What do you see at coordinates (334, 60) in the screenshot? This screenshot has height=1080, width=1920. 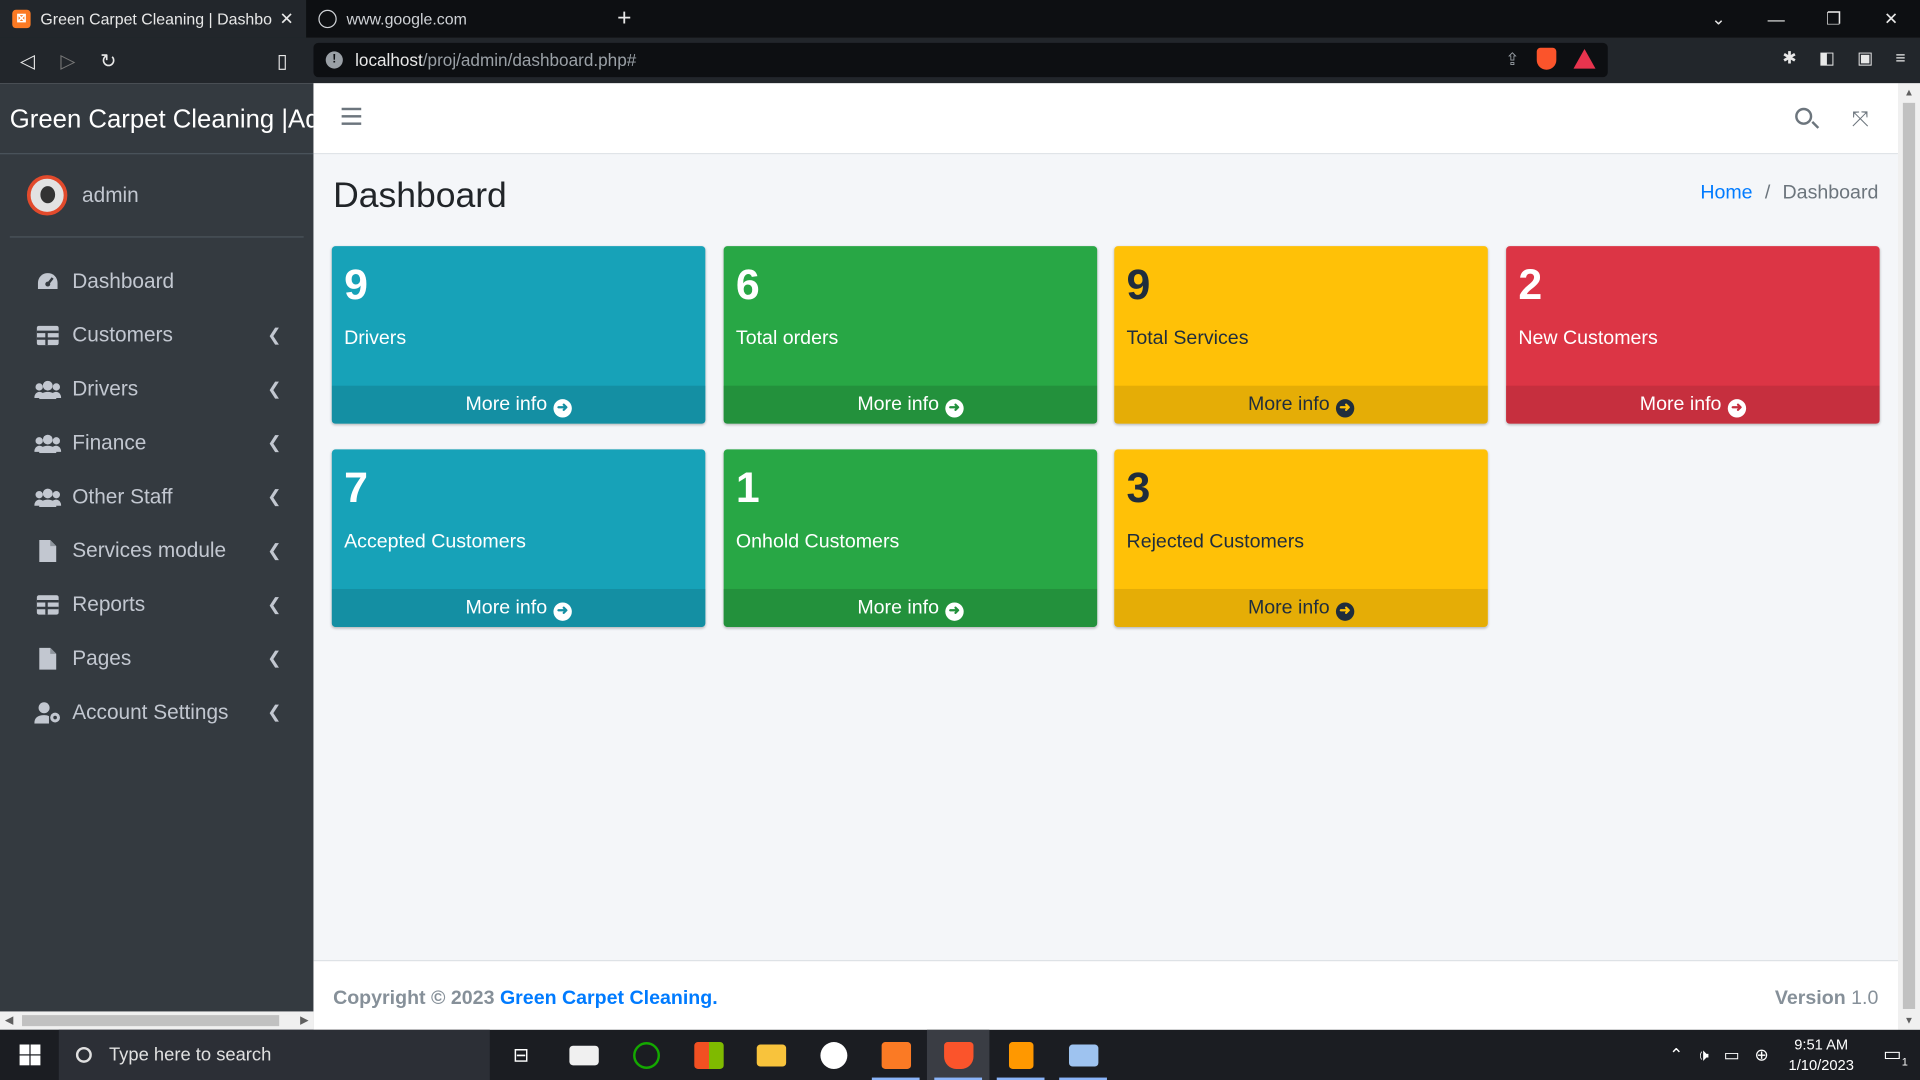 I see `site-info-icon: !` at bounding box center [334, 60].